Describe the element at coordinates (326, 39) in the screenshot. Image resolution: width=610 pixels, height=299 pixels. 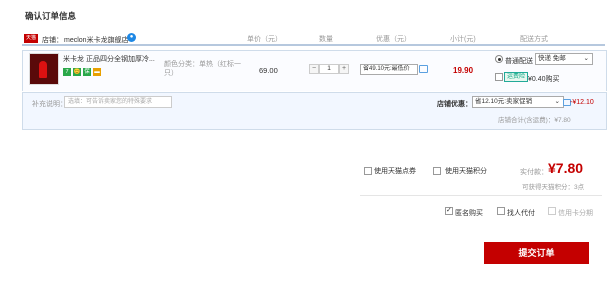
I see `col-qty: 数量` at that location.